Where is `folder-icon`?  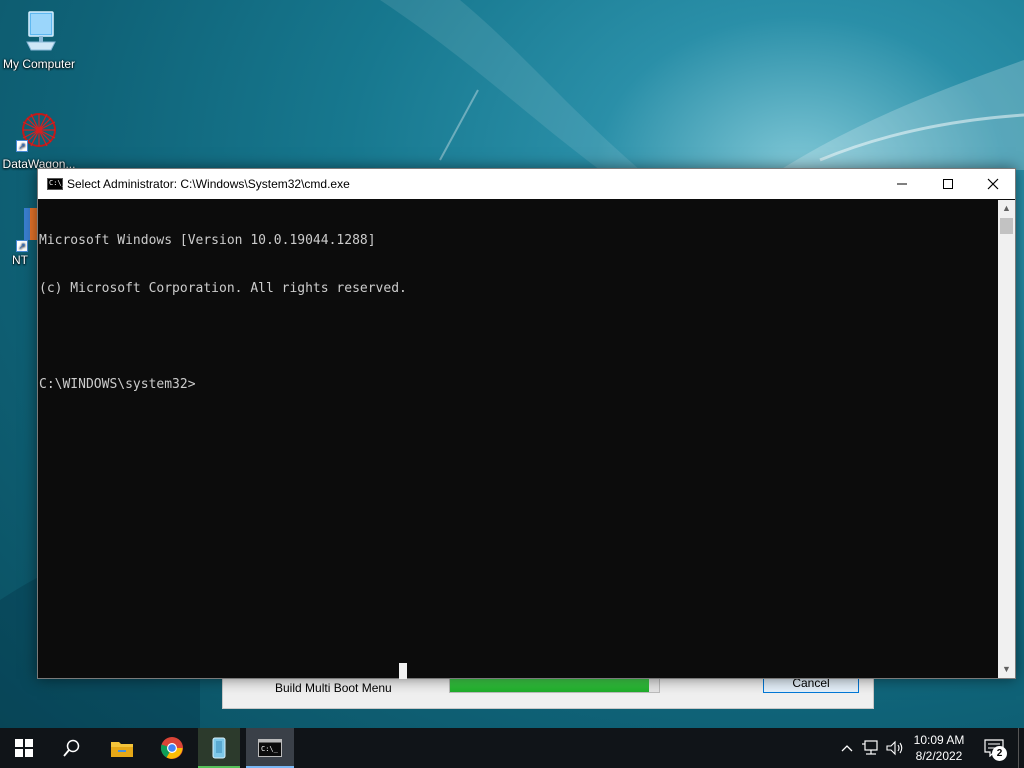
folder-icon is located at coordinates (122, 749).